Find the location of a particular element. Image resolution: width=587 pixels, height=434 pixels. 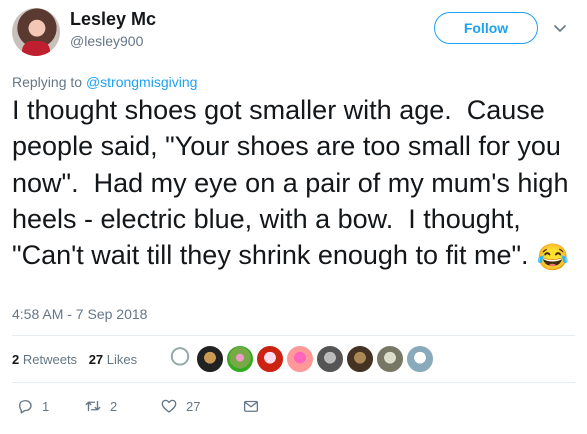

likes-stat: 27 Likes is located at coordinates (113, 359).